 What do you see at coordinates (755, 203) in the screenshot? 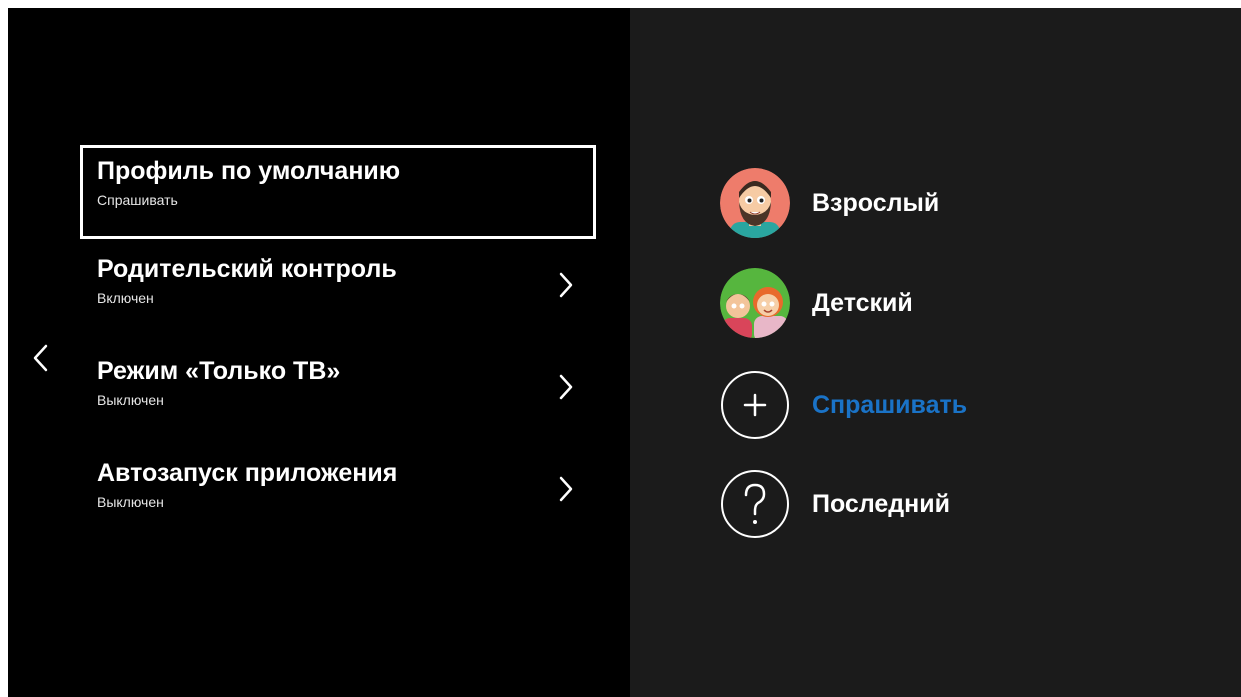
I see `adult-avatar-icon` at bounding box center [755, 203].